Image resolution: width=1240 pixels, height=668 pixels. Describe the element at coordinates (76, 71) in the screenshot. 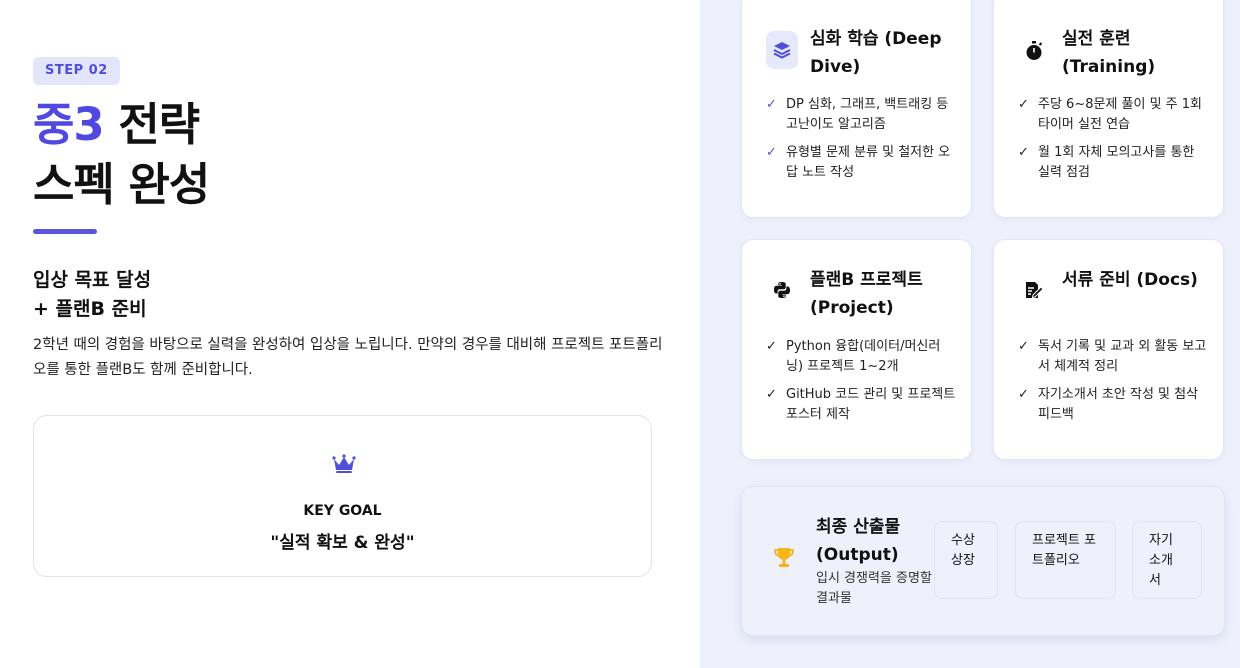

I see `step-badge: STEP 02` at that location.